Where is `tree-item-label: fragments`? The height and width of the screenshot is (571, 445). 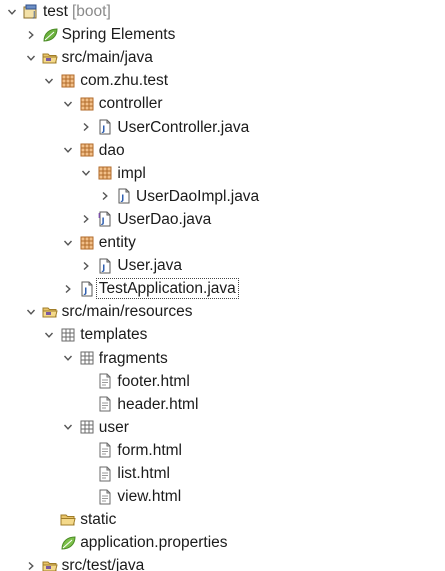
tree-item-label: fragments is located at coordinates (133, 358).